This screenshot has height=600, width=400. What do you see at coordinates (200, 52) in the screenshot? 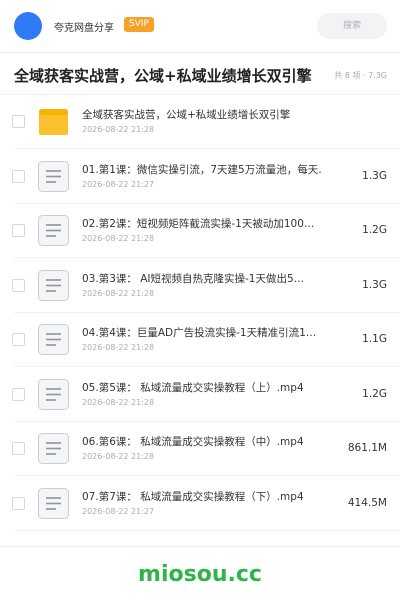
I see `header-divider` at bounding box center [200, 52].